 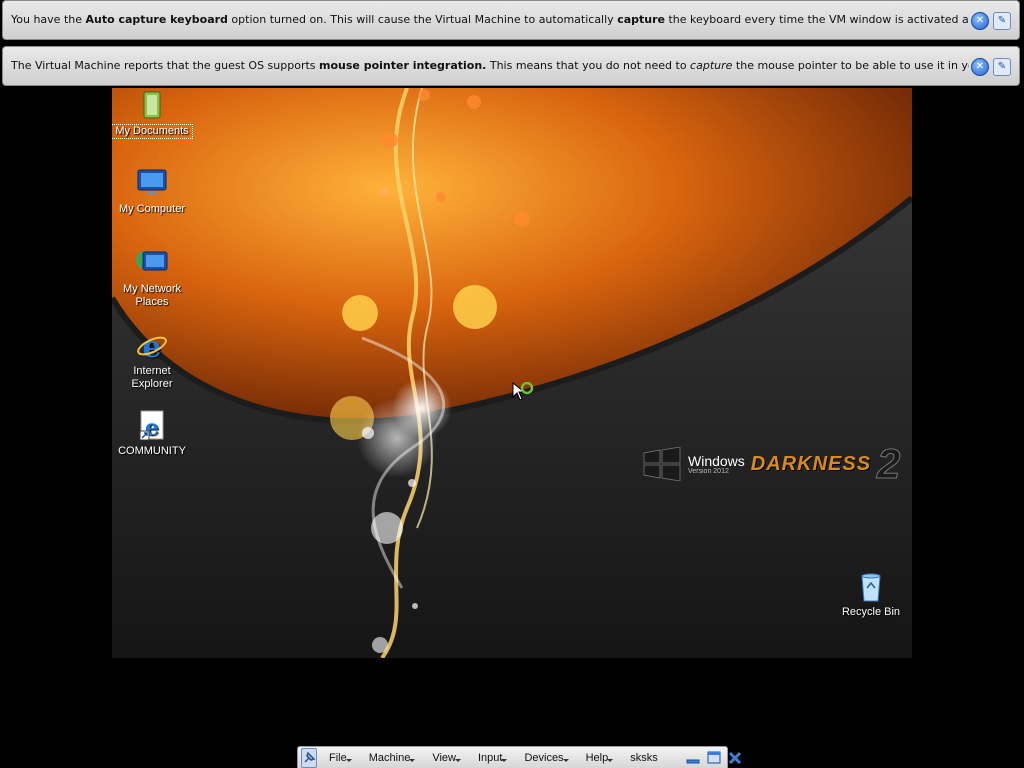 What do you see at coordinates (708, 471) in the screenshot?
I see `windows-version: Version 2012` at bounding box center [708, 471].